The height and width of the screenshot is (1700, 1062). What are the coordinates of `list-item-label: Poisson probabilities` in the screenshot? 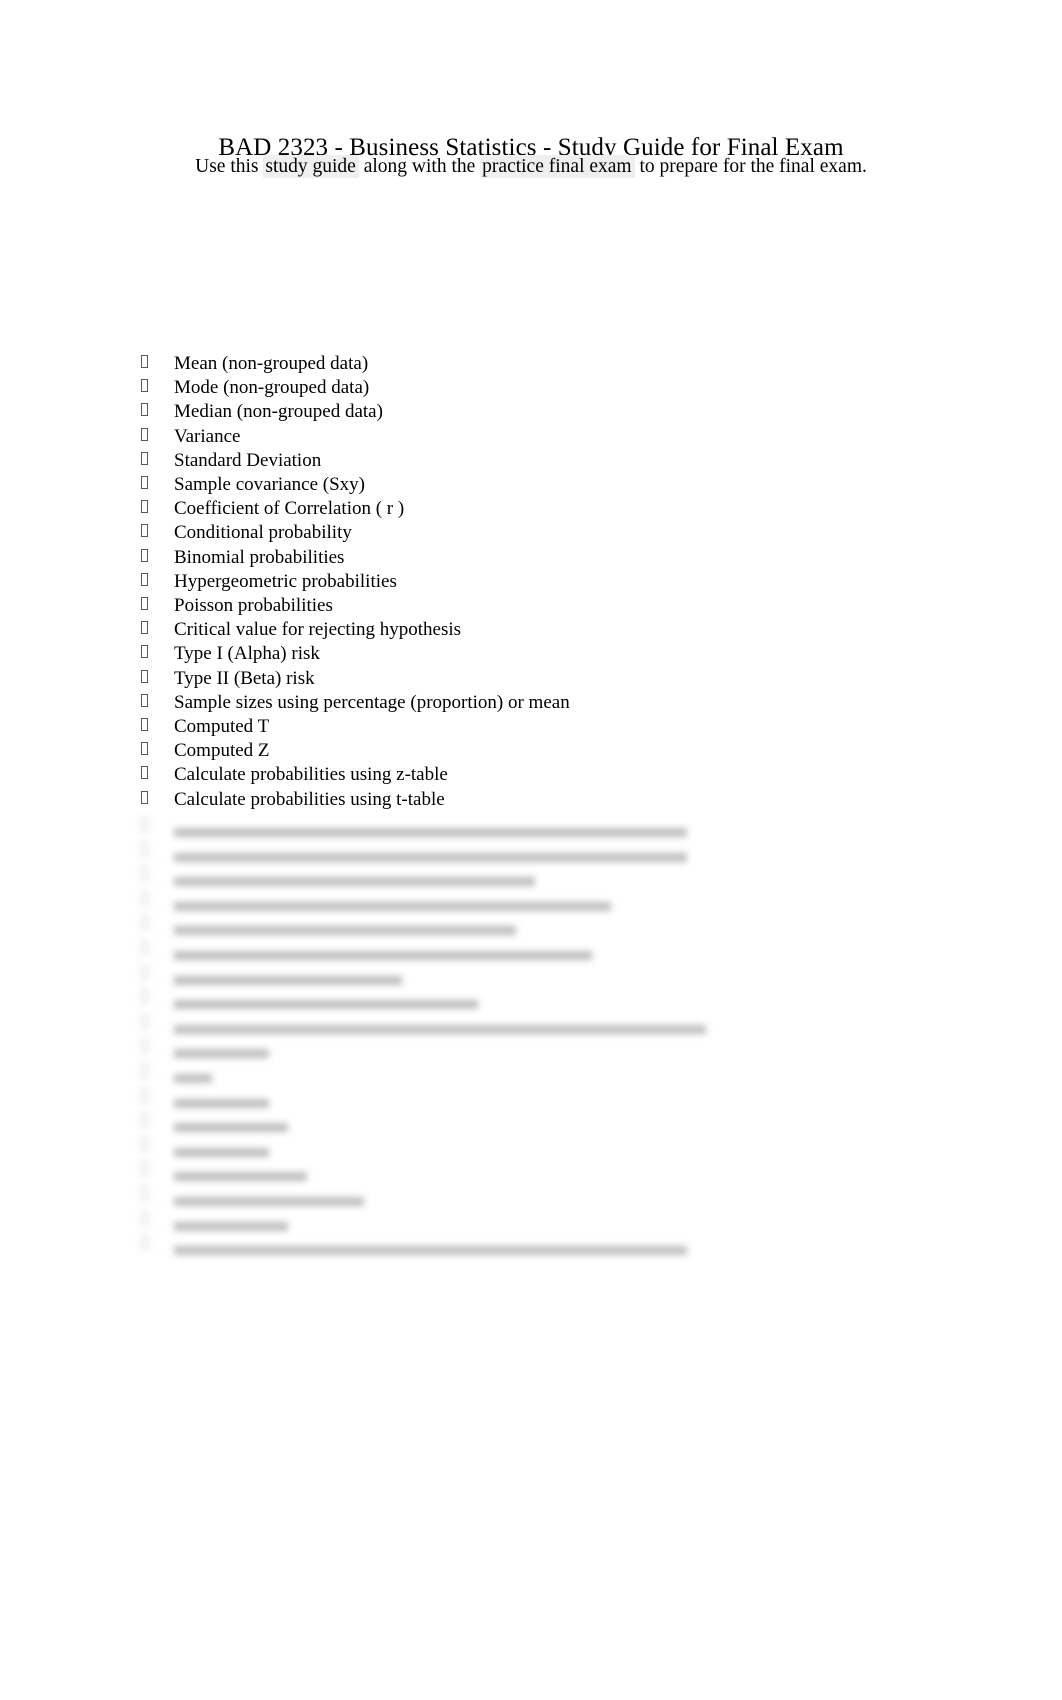 It's located at (253, 606).